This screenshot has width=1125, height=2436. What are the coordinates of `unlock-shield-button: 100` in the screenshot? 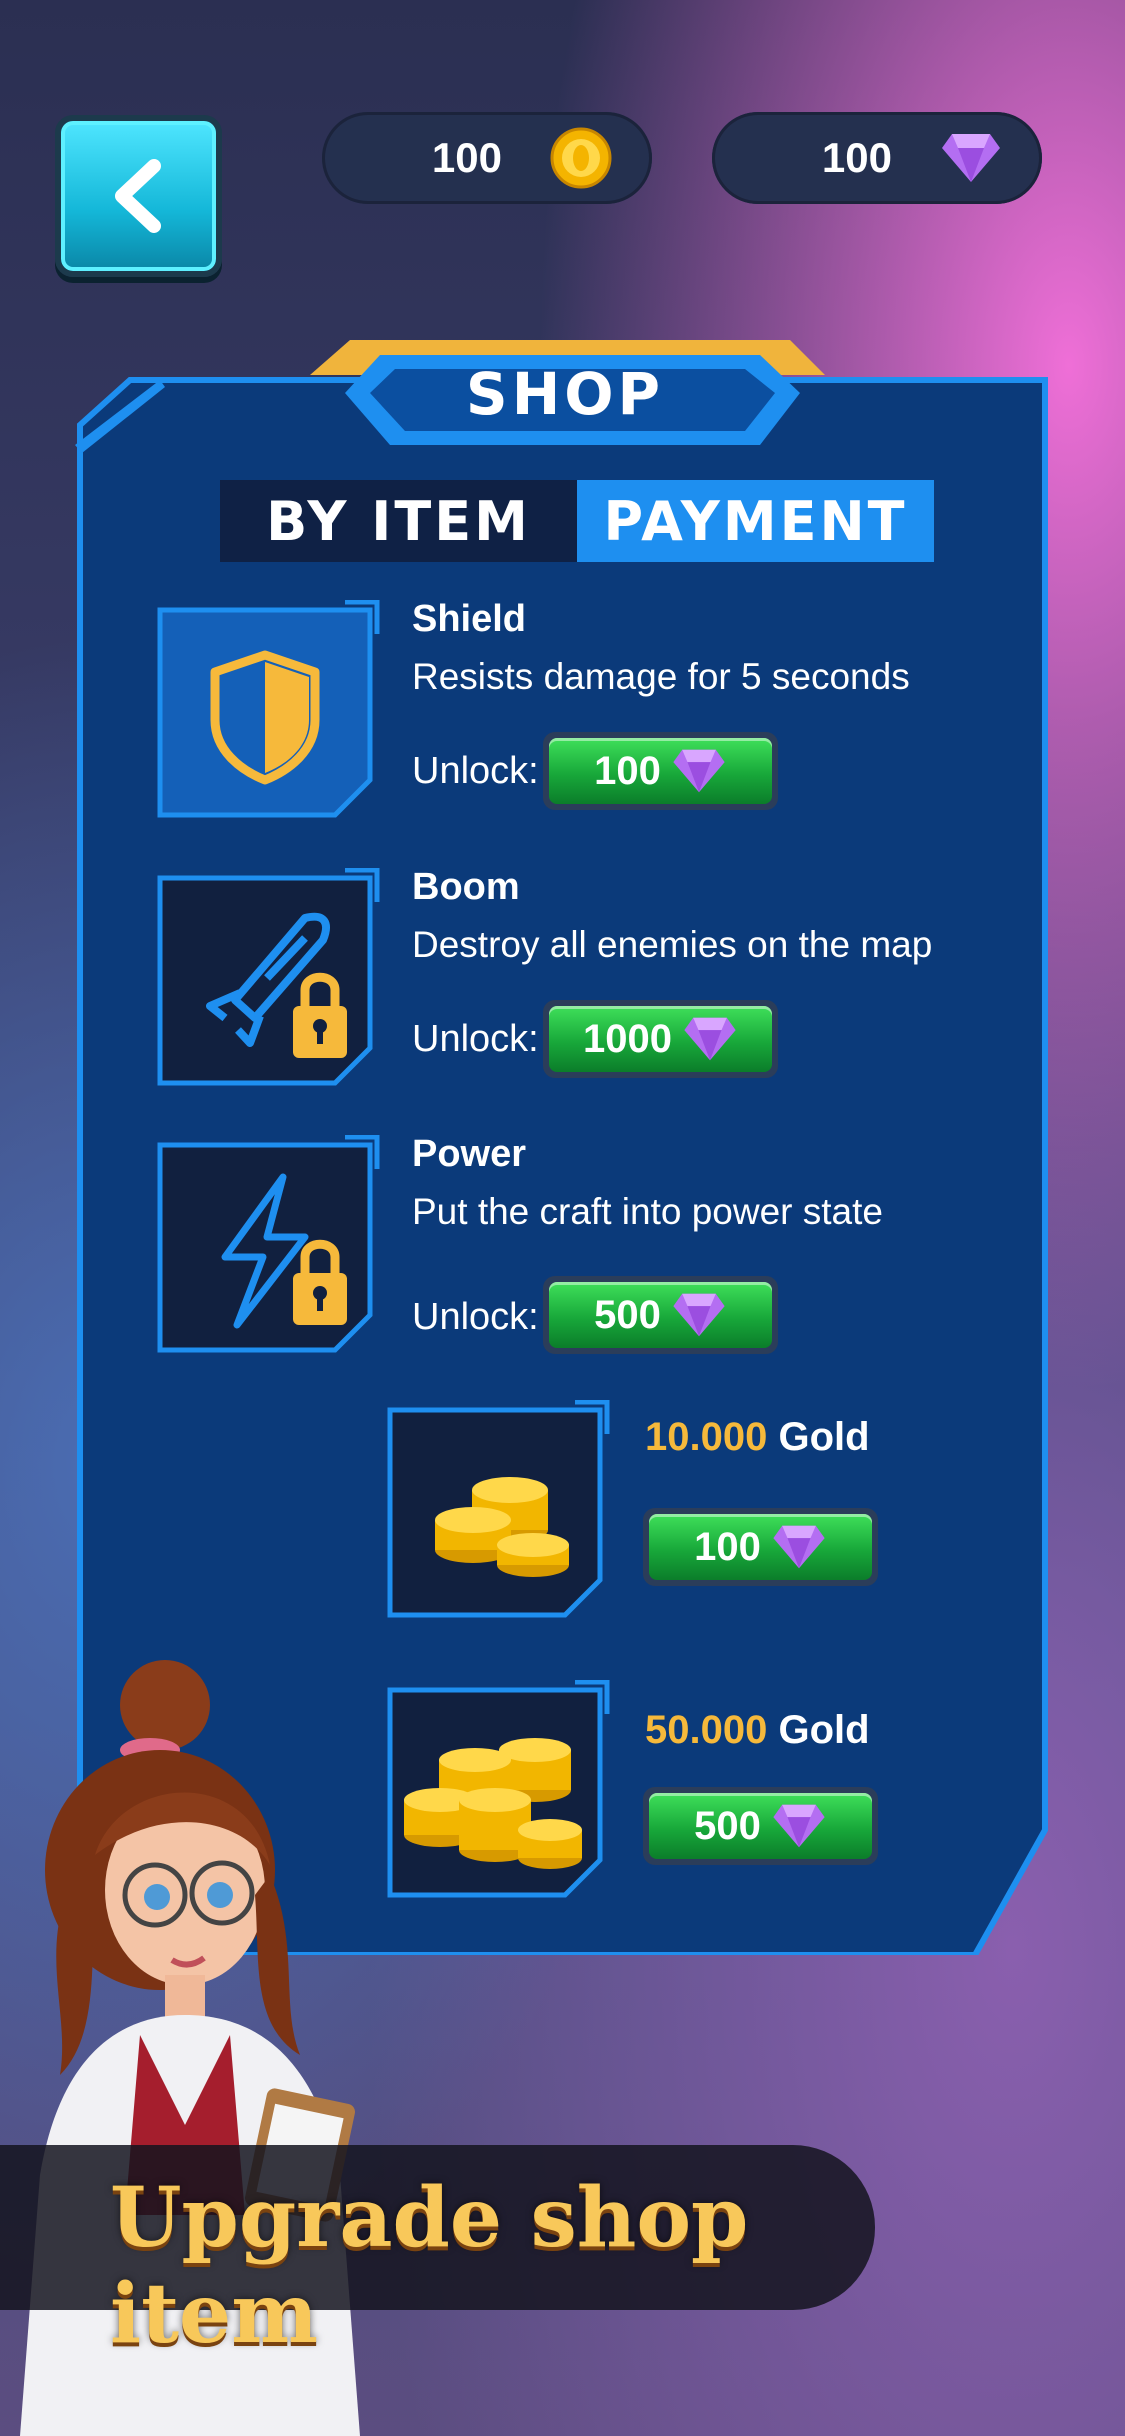 It's located at (660, 771).